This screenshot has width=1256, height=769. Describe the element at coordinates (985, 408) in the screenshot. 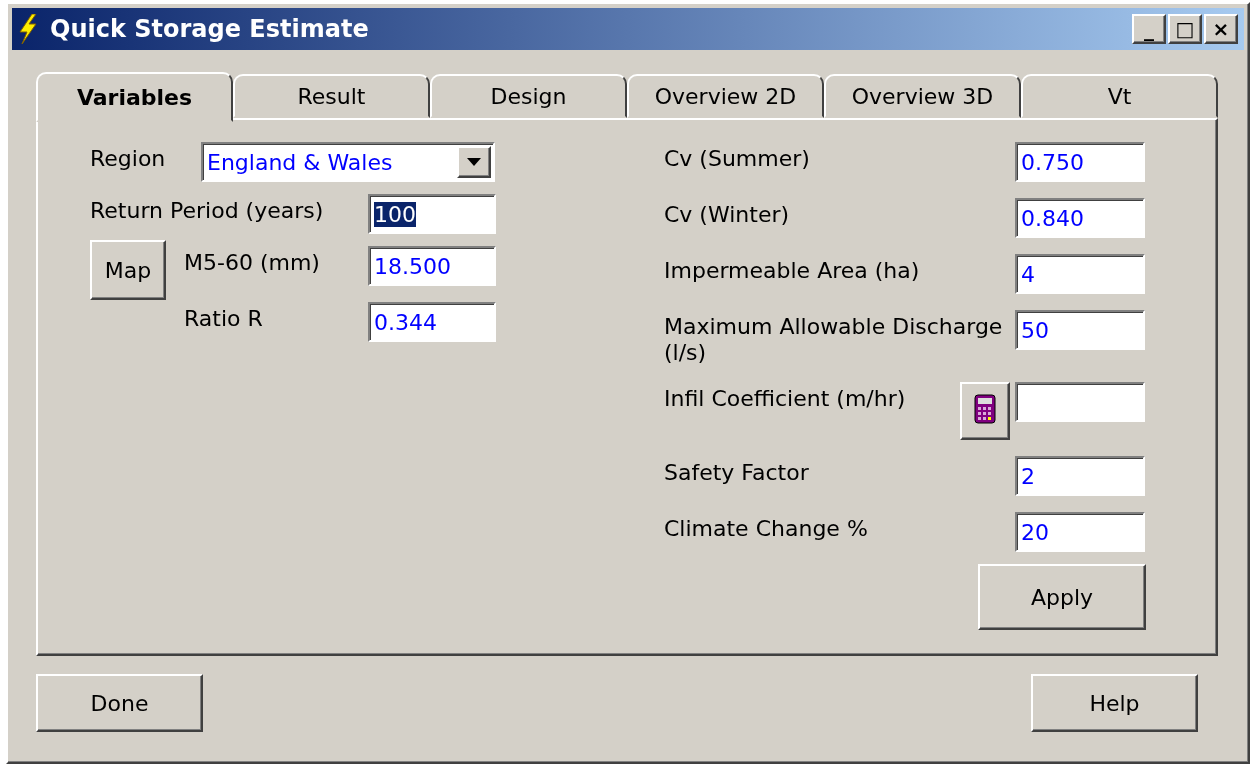

I see `calculator-icon` at that location.